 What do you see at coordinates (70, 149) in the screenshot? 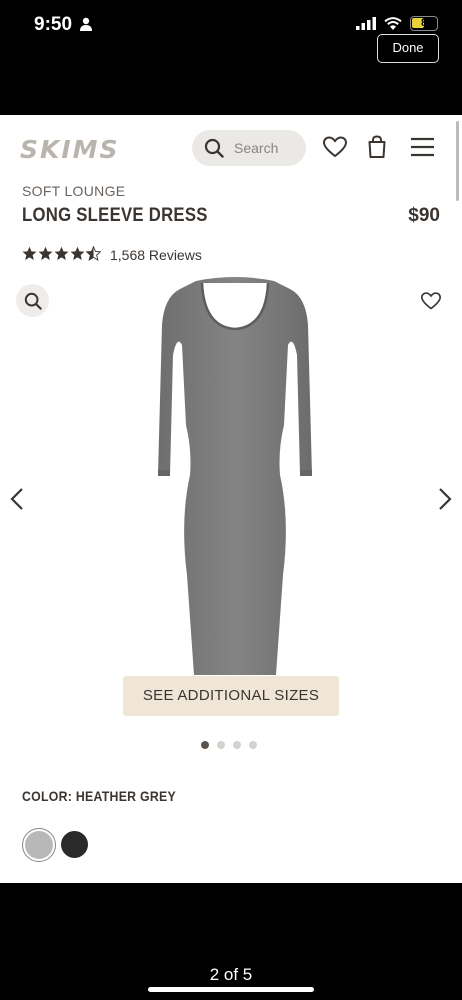
I see `brand-logo: SKIMS` at bounding box center [70, 149].